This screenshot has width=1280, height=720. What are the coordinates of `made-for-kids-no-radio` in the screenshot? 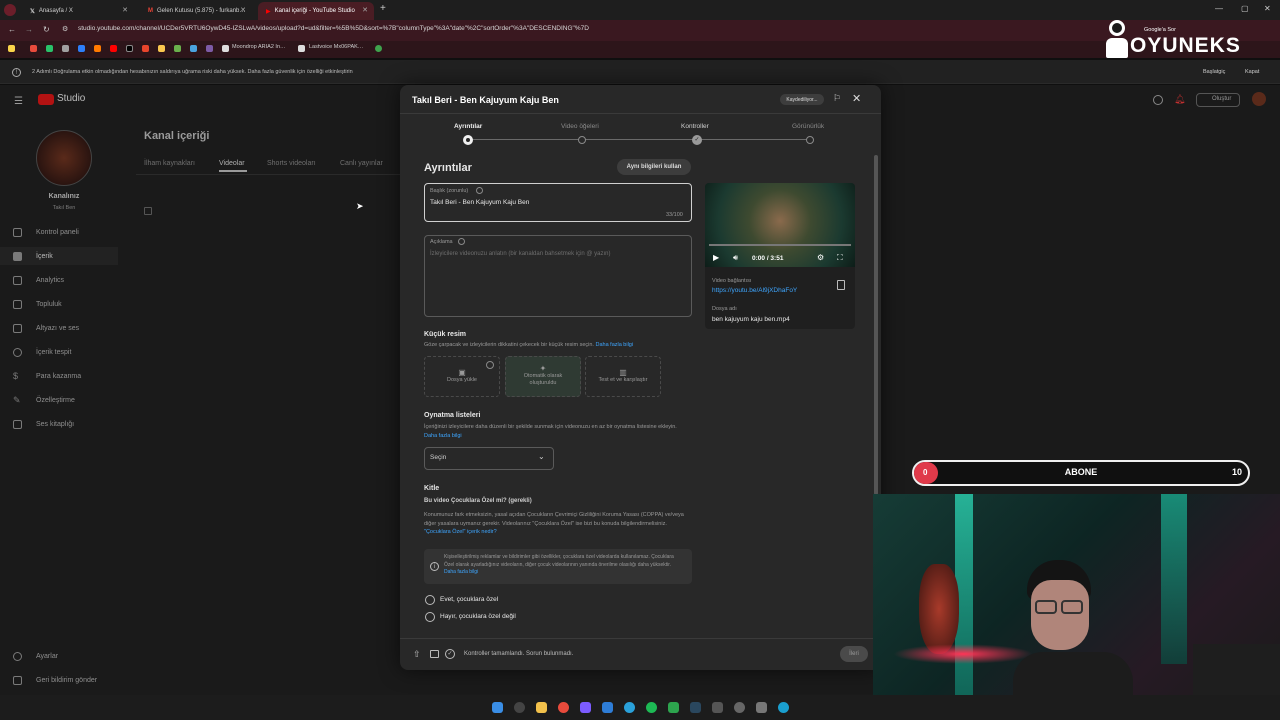 It's located at (430, 617).